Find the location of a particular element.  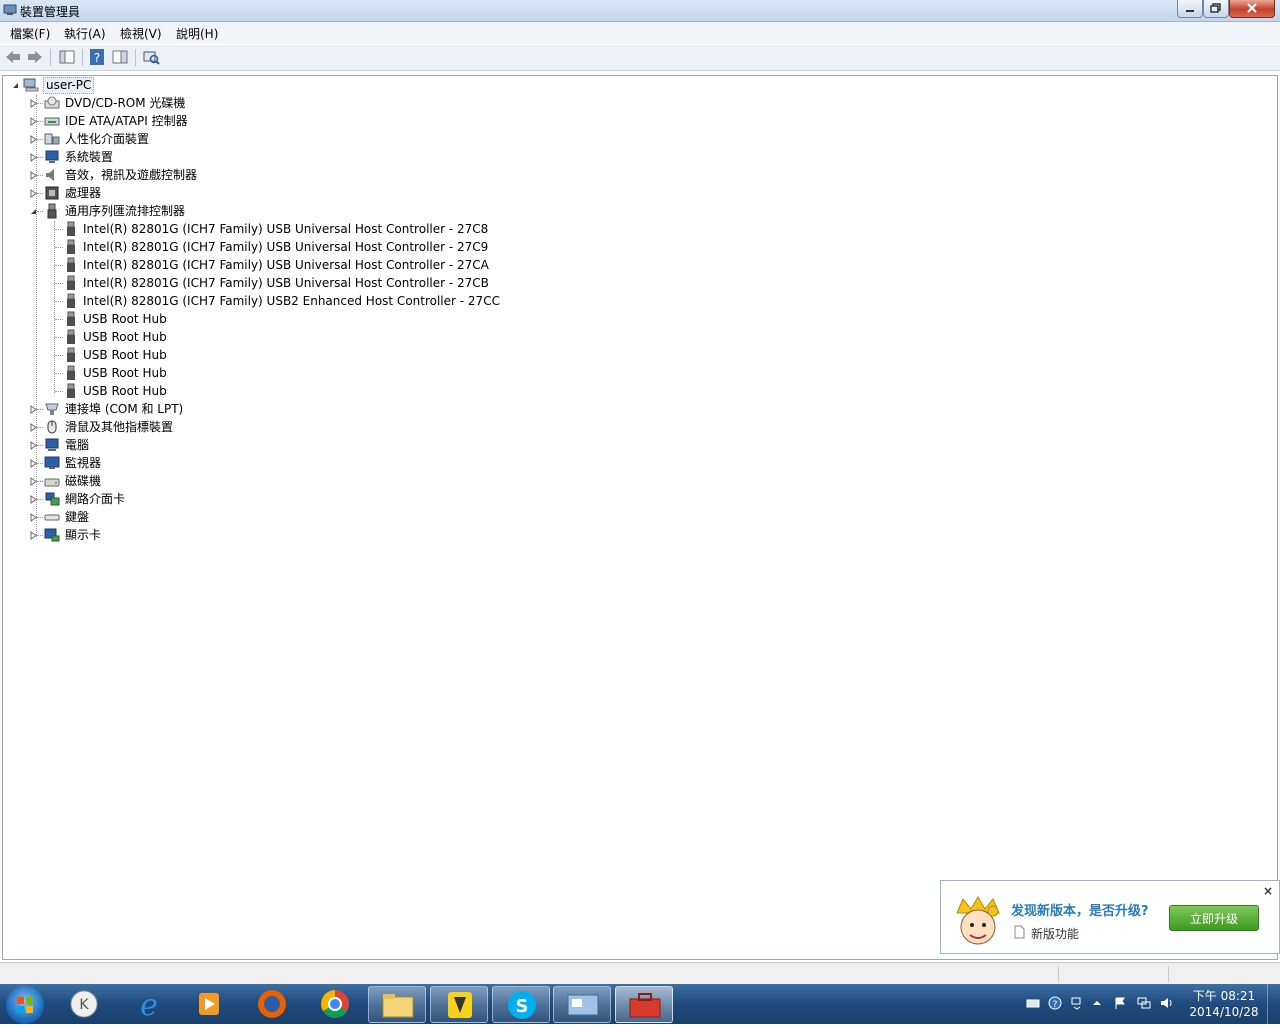

taskbar-chrome is located at coordinates (335, 1004).